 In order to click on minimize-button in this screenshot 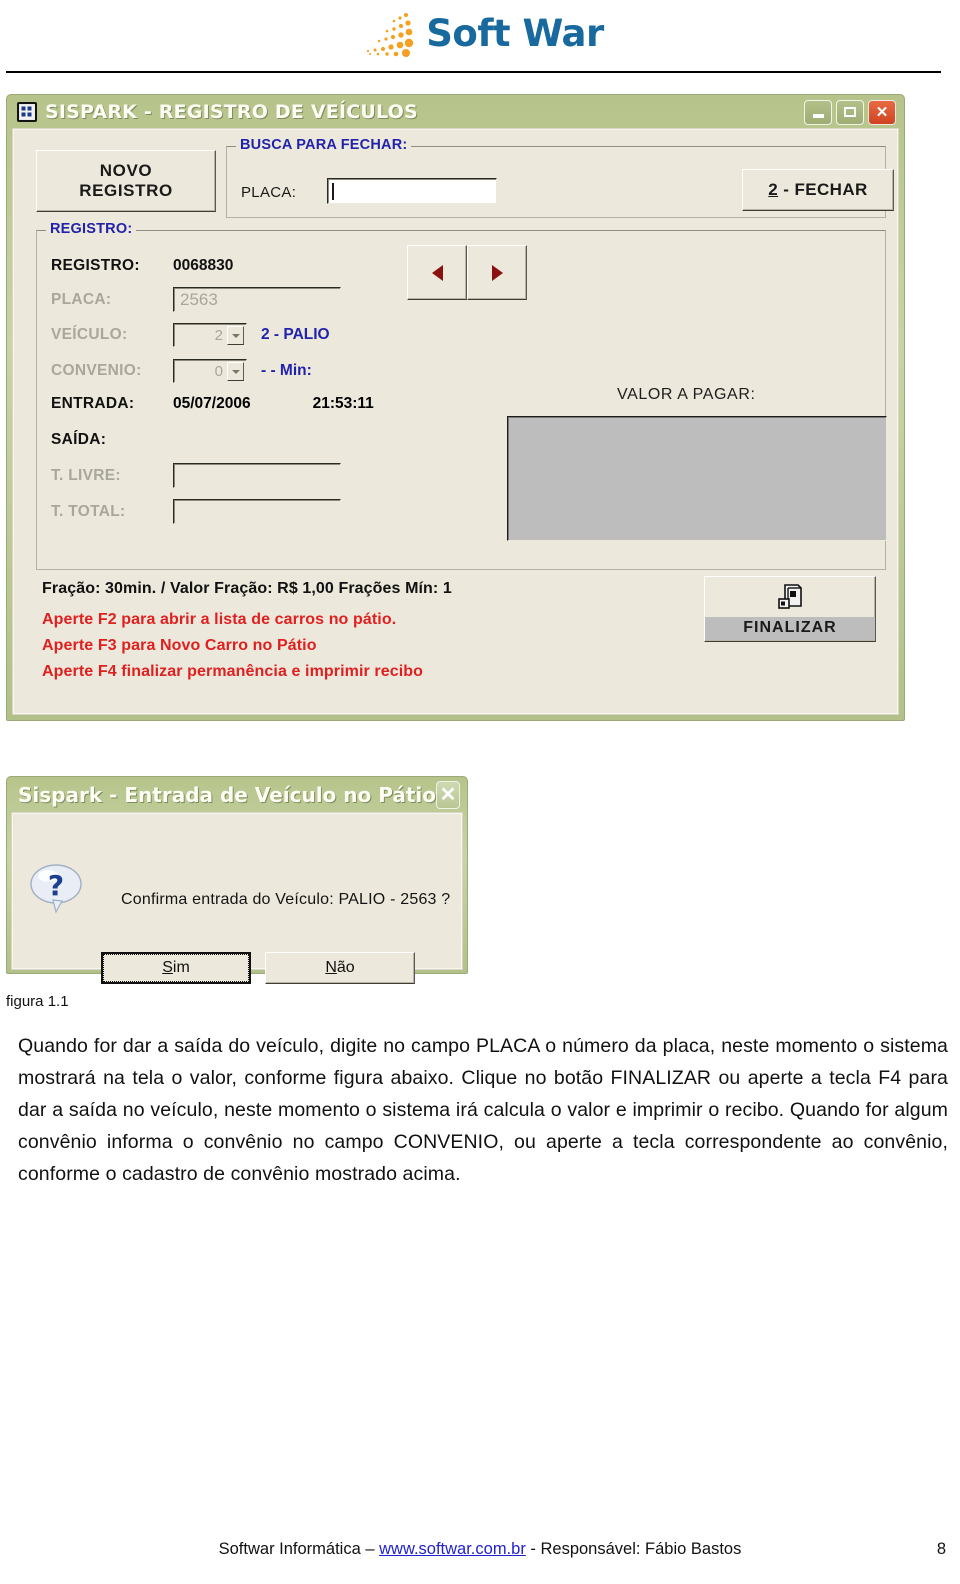, I will do `click(818, 112)`.